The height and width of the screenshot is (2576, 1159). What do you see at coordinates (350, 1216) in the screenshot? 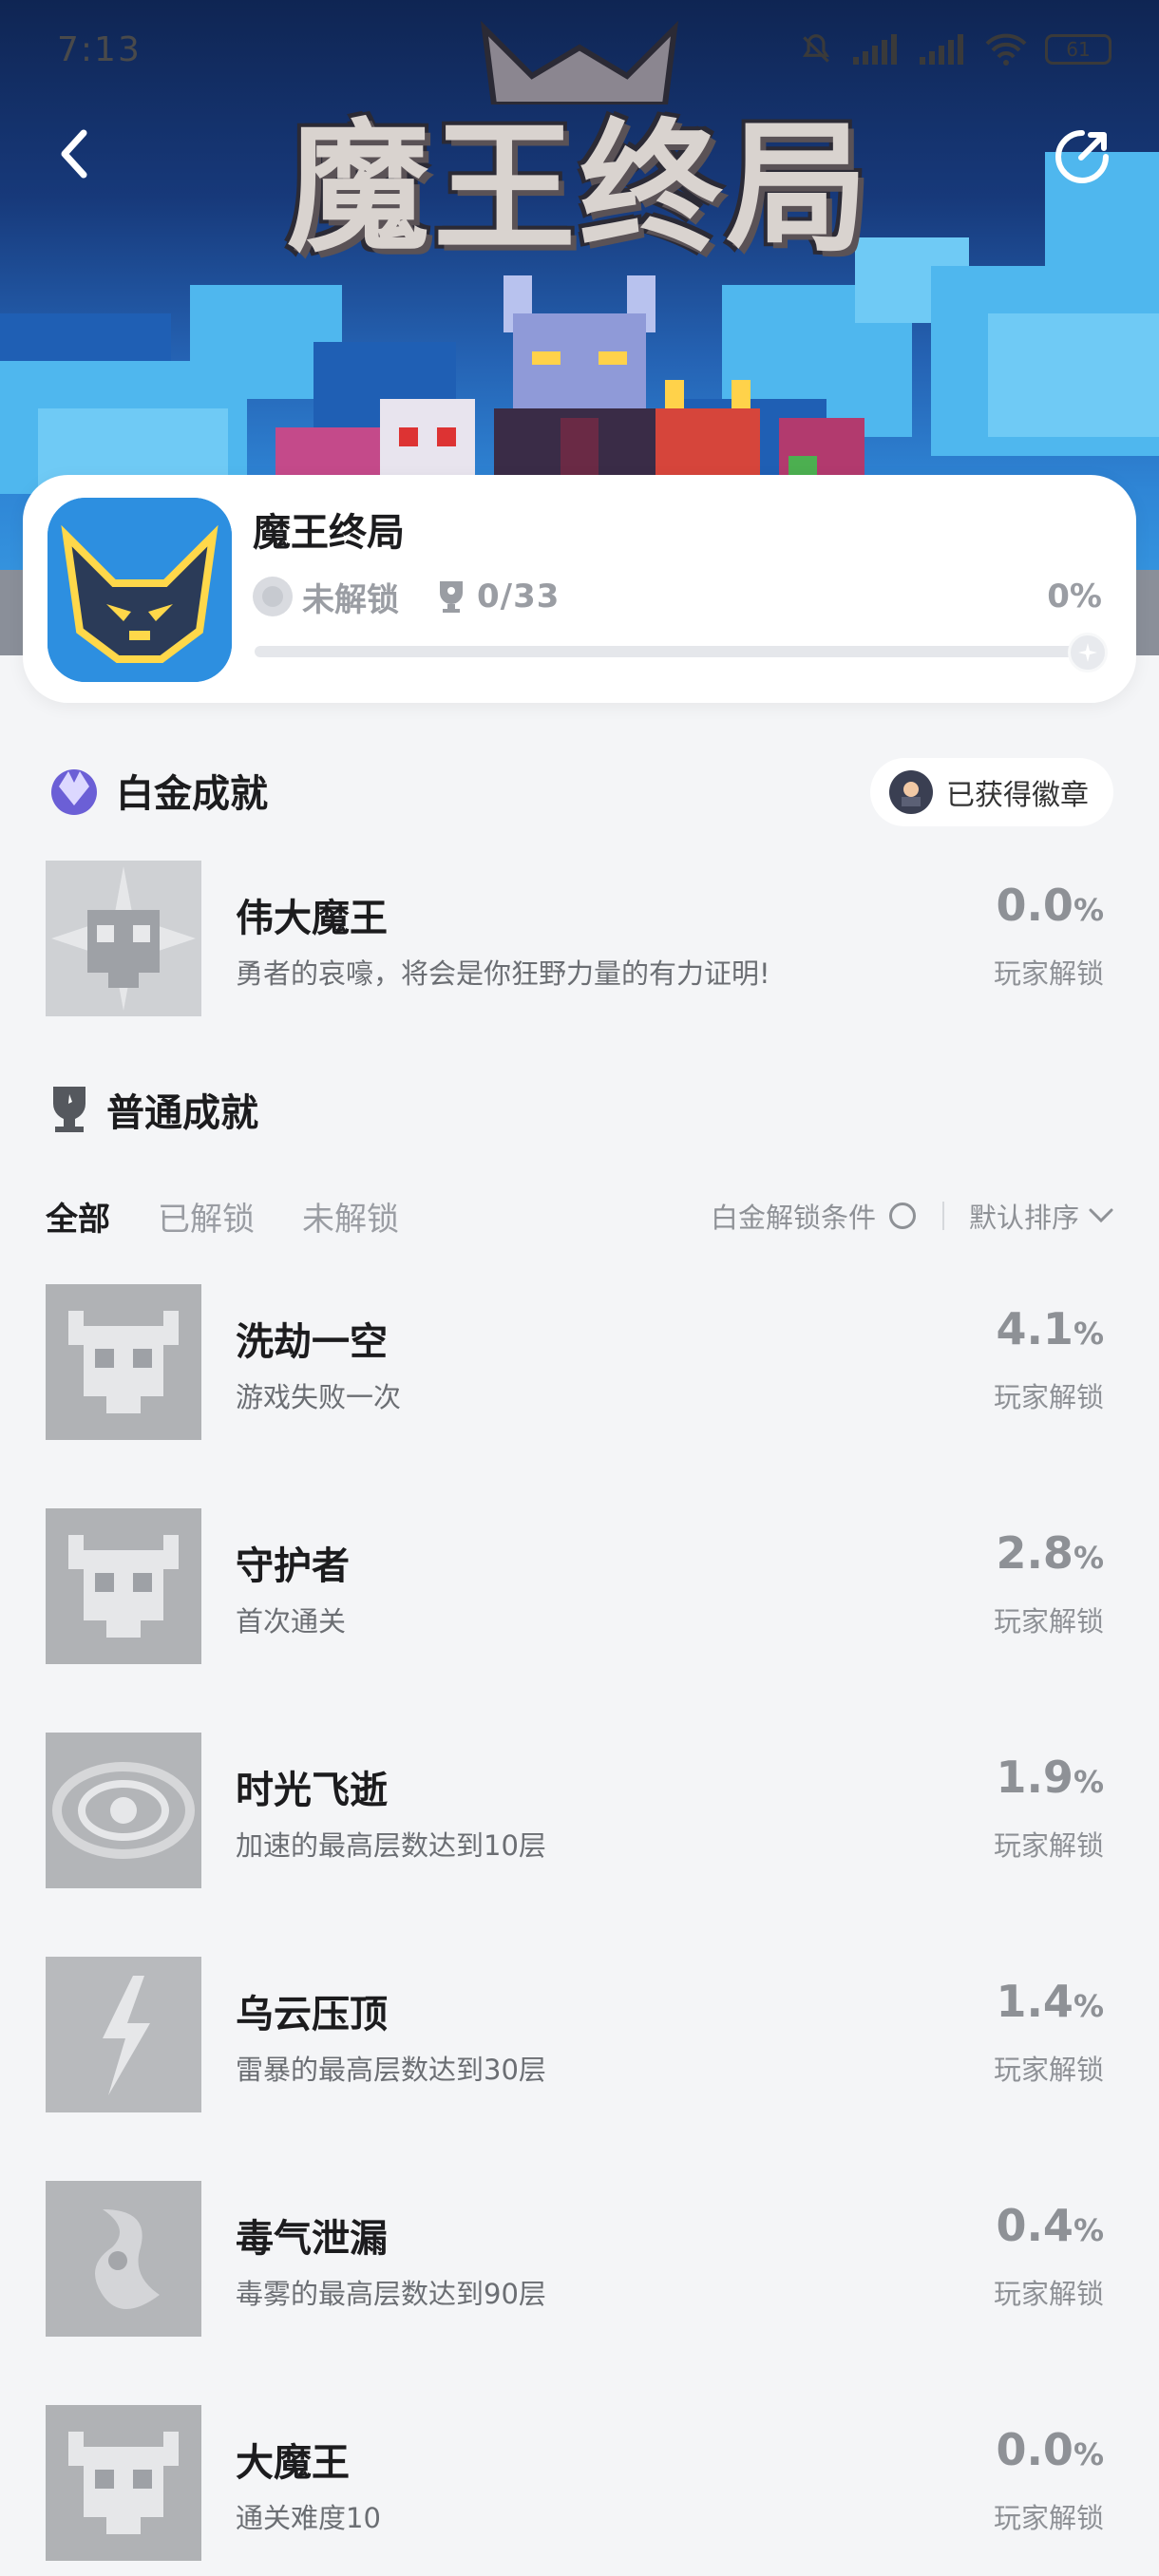
I see `tab-locked: 未解锁` at bounding box center [350, 1216].